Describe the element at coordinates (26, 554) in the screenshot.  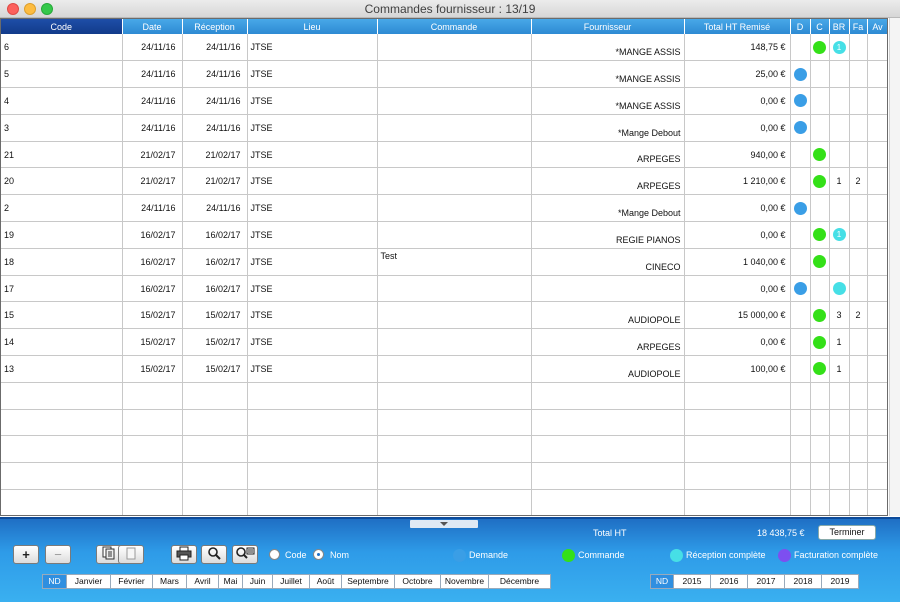
I see `add-button: +` at that location.